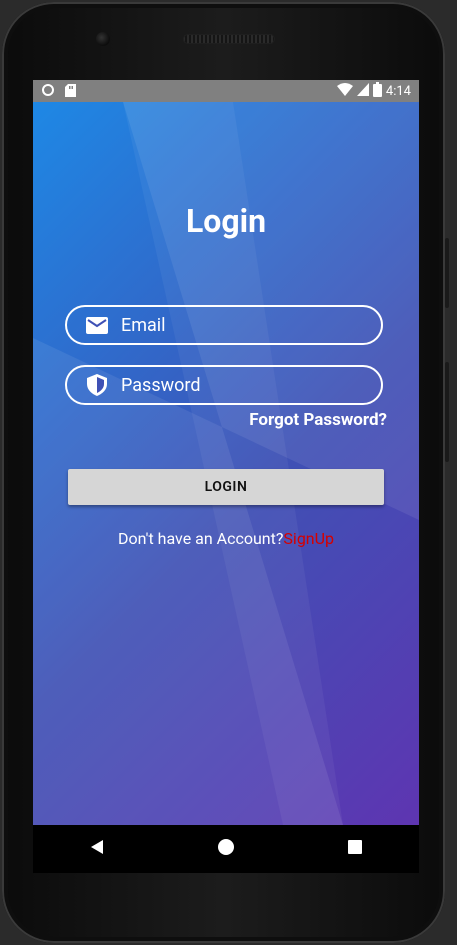 This screenshot has height=945, width=457. What do you see at coordinates (97, 325) in the screenshot?
I see `mail-icon` at bounding box center [97, 325].